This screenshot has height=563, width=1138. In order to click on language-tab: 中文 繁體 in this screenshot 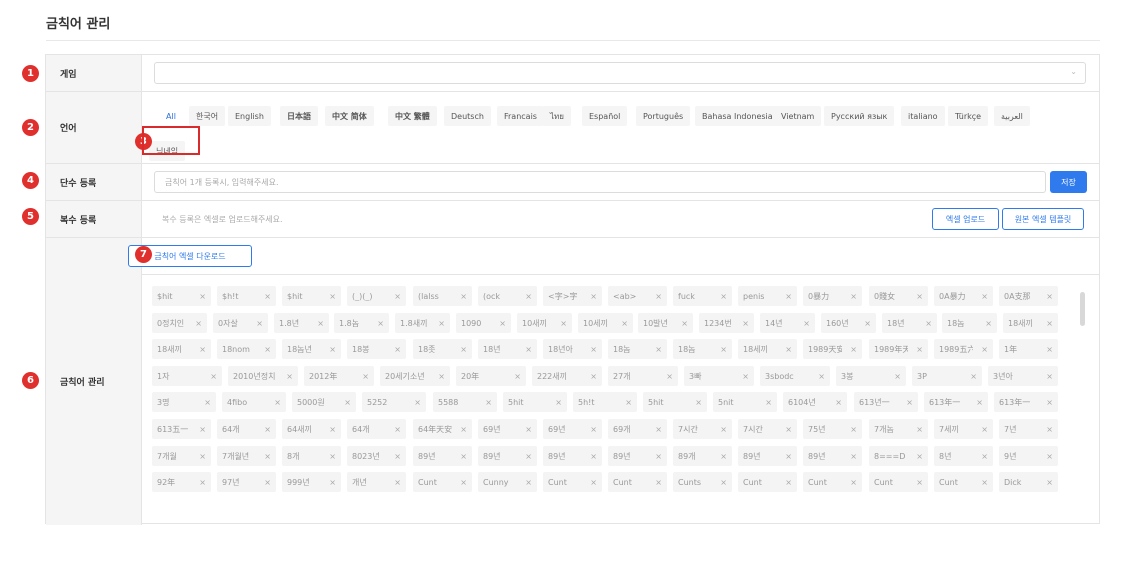, I will do `click(412, 116)`.